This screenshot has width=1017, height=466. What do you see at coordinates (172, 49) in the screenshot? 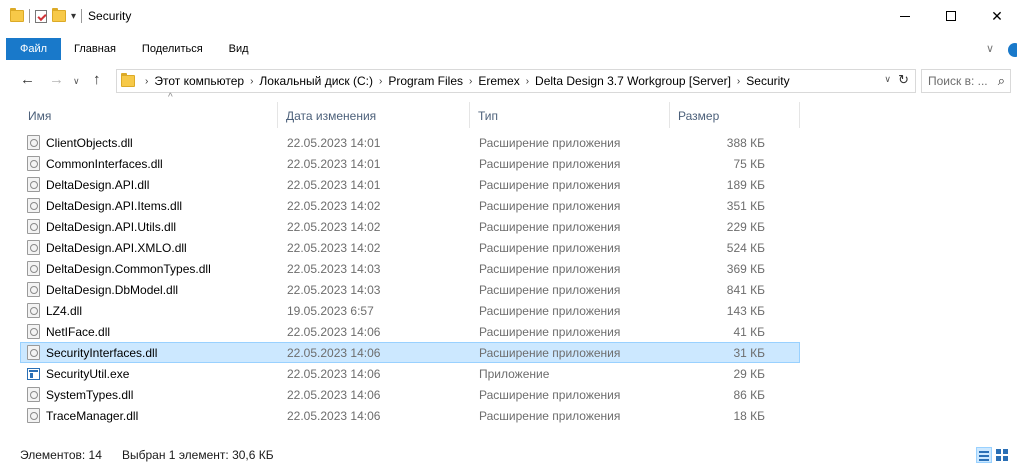
I see `tab-share: Поделиться` at bounding box center [172, 49].